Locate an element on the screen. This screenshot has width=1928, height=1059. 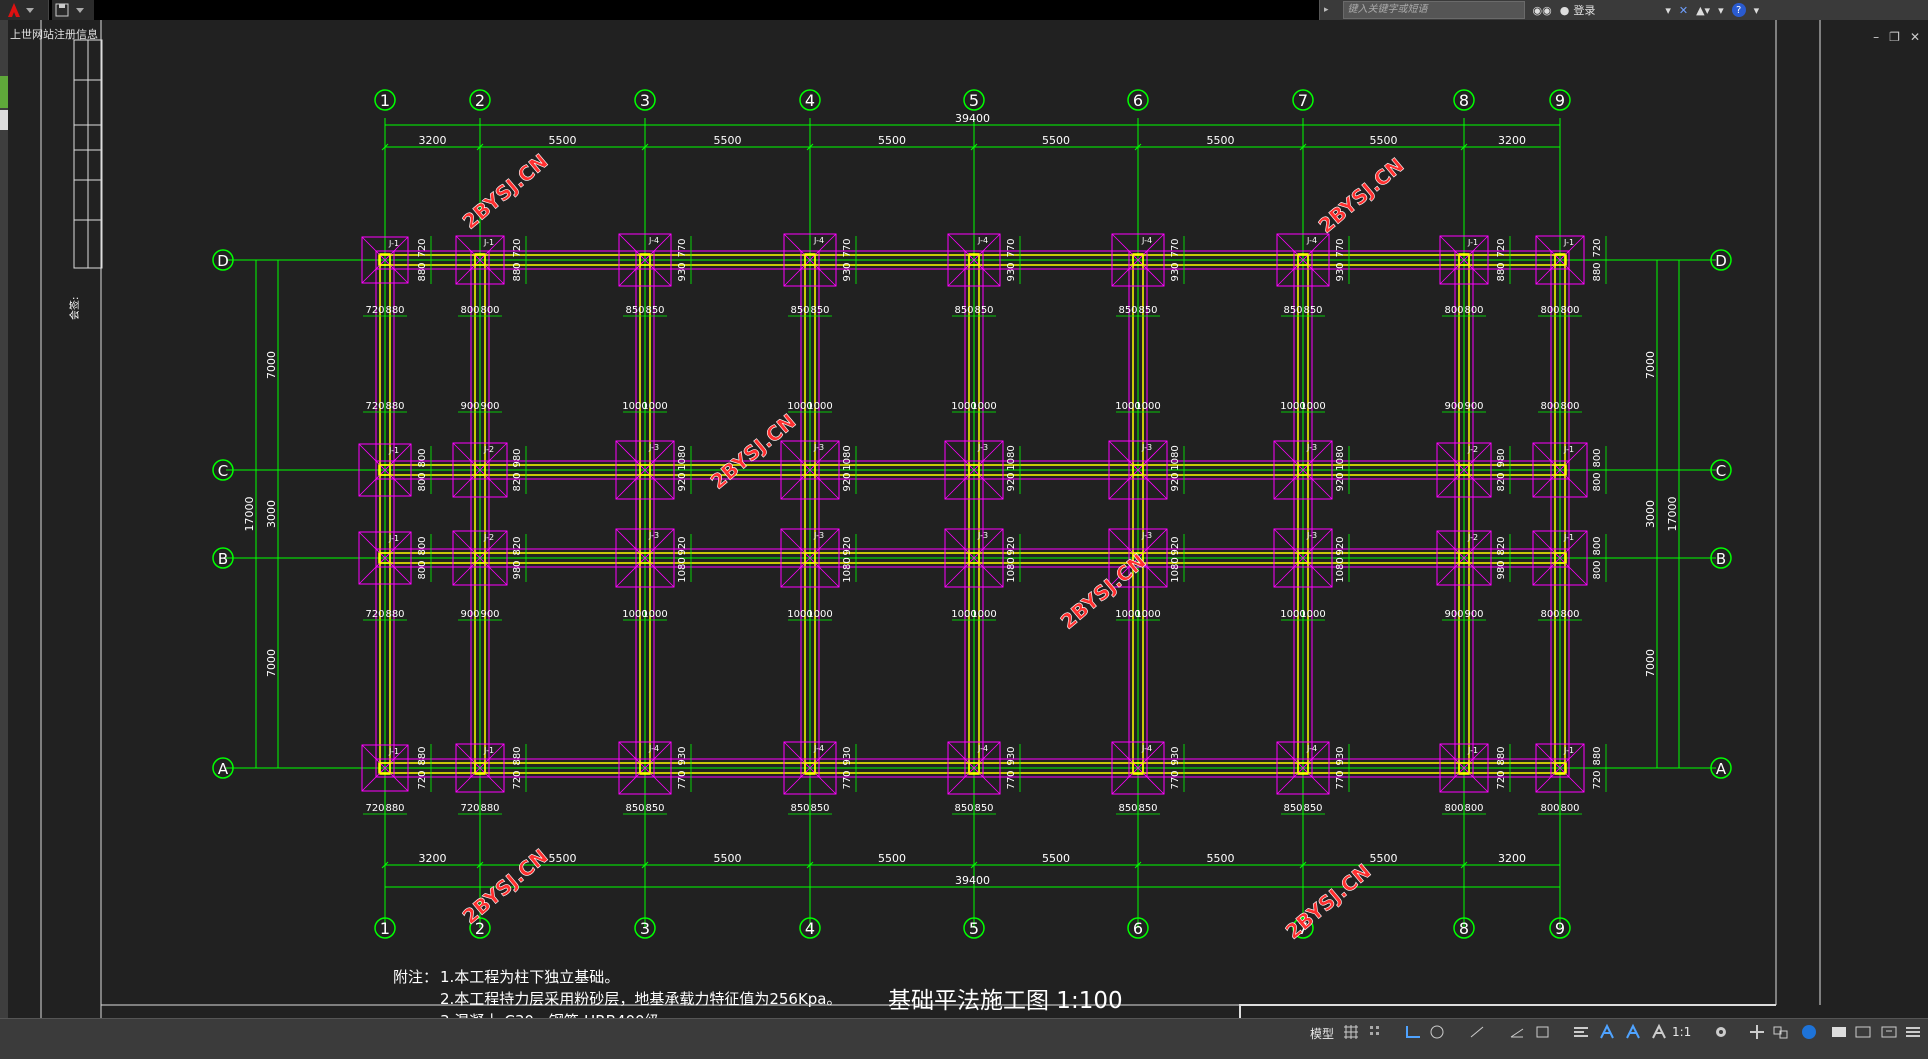
dropdown-arrow-icon: ▾ is located at coordinates (1668, 10).